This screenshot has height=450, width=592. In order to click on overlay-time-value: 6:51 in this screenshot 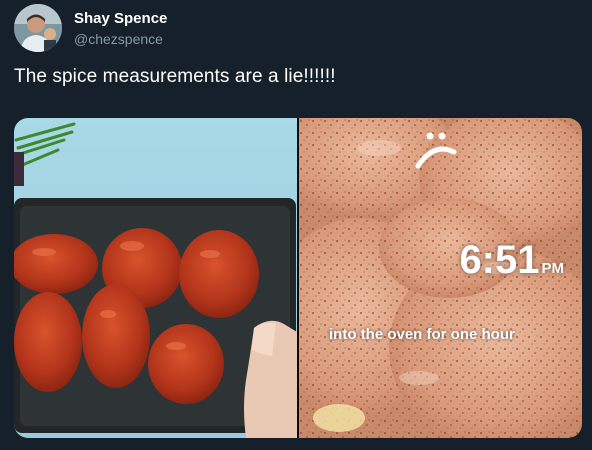, I will do `click(499, 260)`.